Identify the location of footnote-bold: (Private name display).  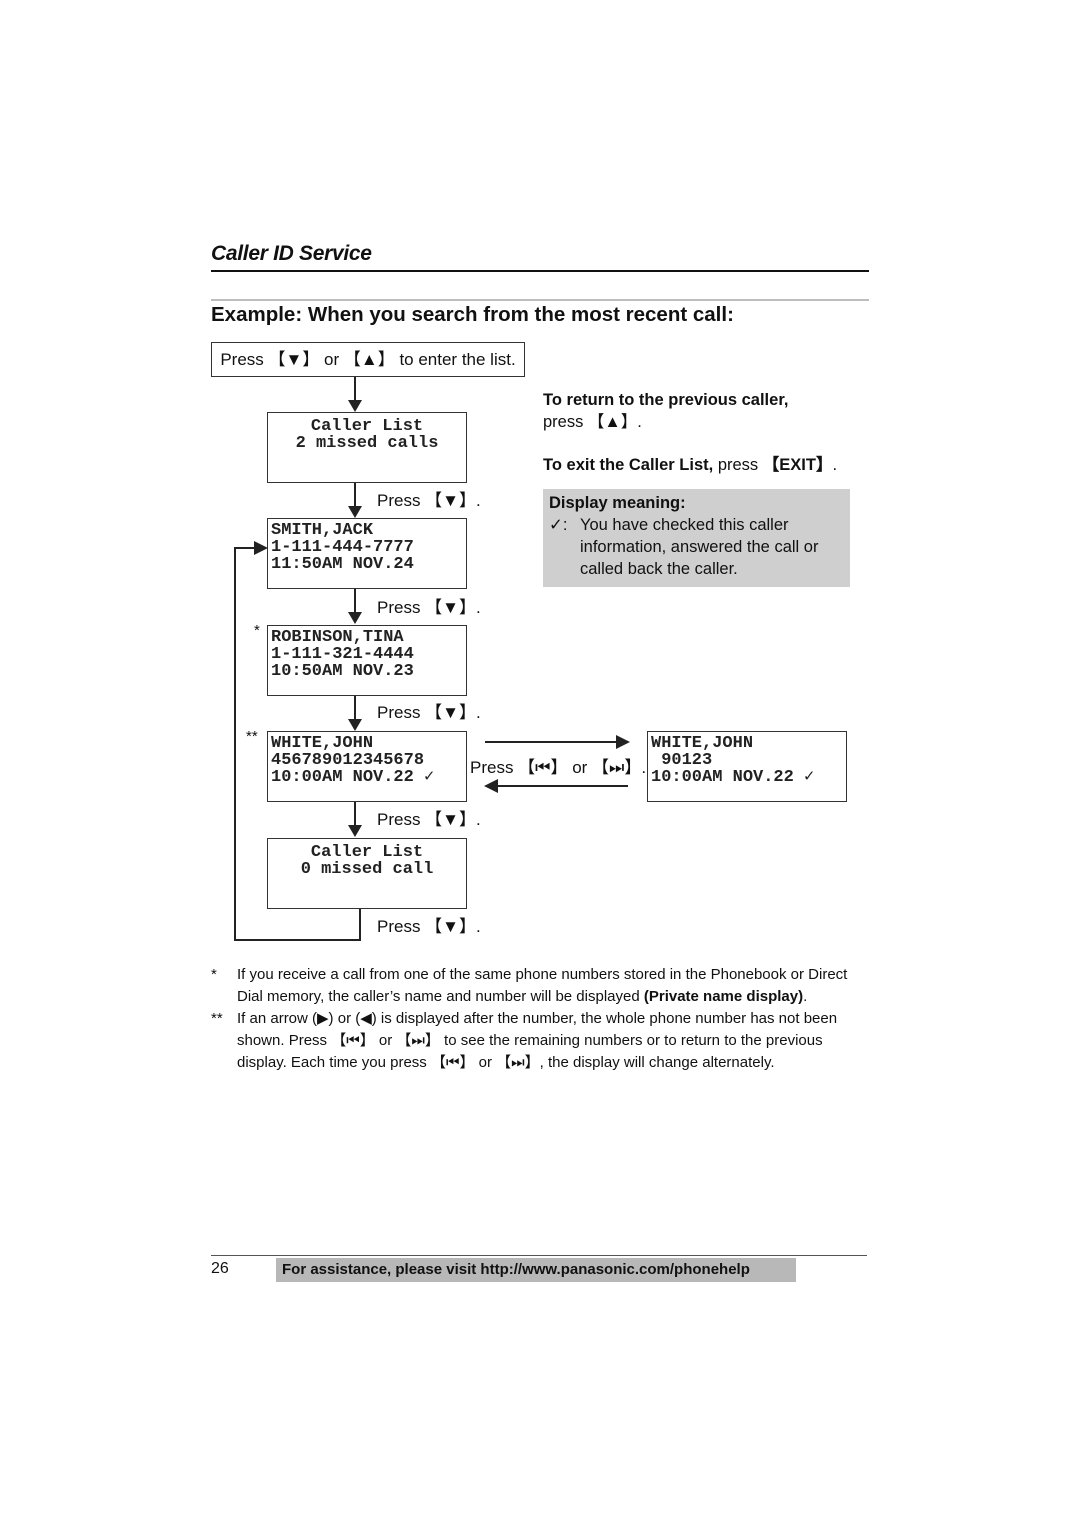
(723, 996).